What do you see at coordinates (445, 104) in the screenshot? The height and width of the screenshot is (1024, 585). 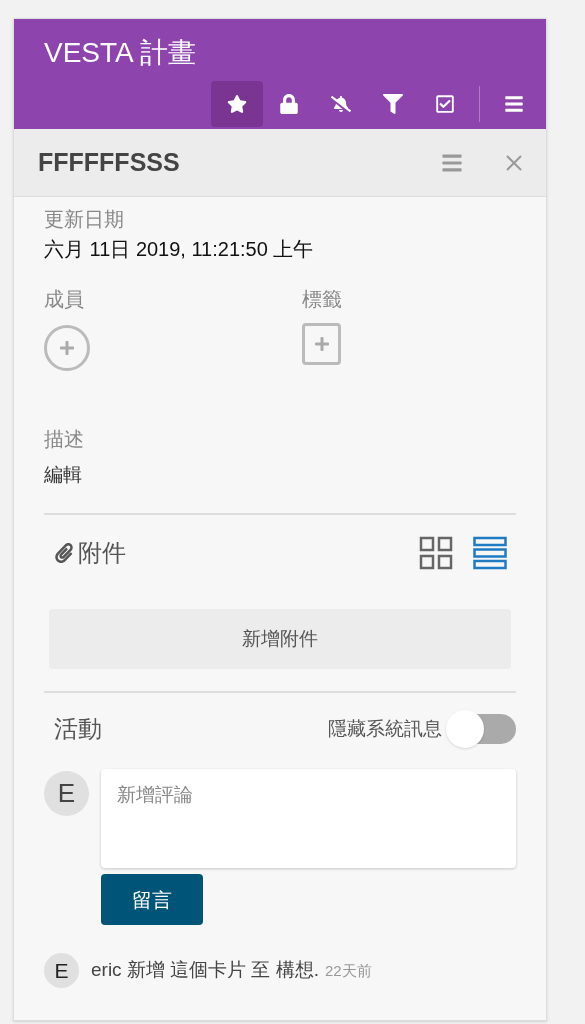 I see `checkbox-icon` at bounding box center [445, 104].